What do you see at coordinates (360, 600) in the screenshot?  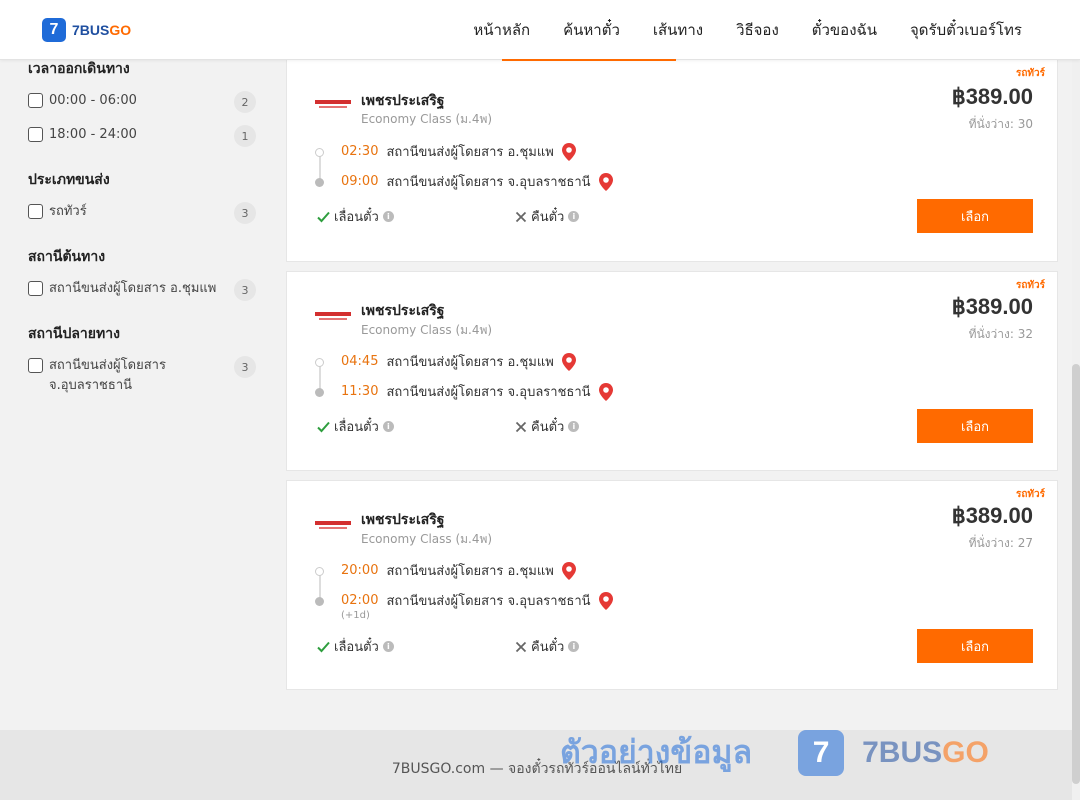 I see `arrival-time: 02:00` at bounding box center [360, 600].